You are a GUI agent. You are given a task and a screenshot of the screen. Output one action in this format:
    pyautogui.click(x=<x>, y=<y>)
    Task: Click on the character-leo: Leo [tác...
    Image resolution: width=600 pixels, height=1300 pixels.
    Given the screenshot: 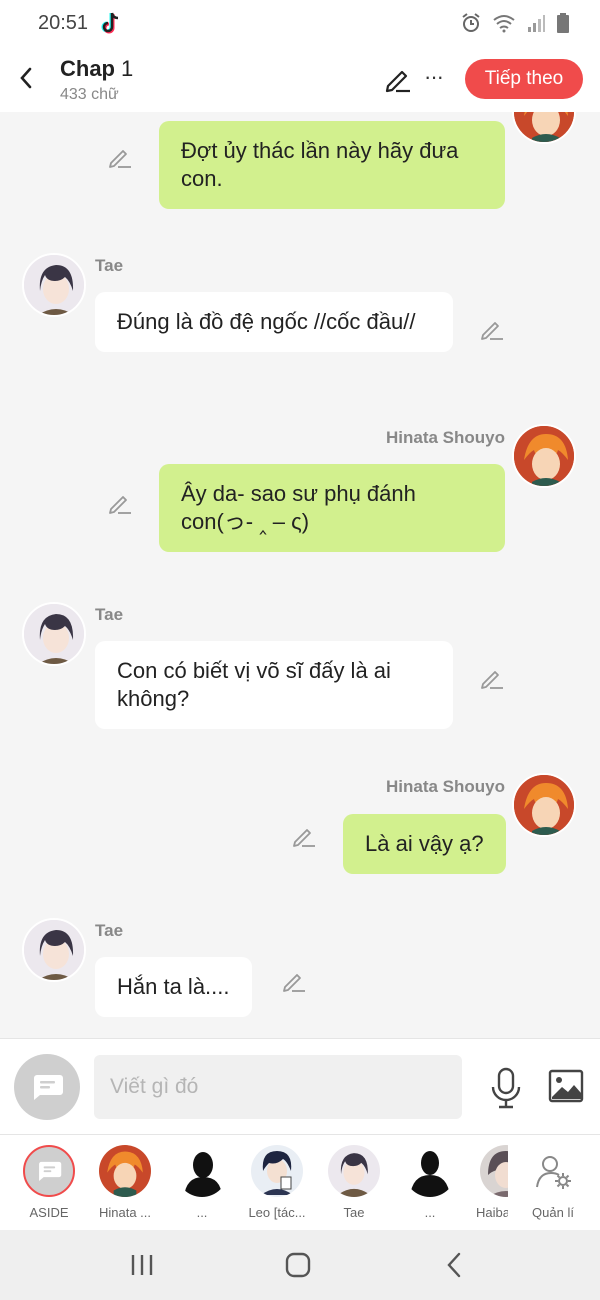 What is the action you would take?
    pyautogui.click(x=277, y=1186)
    